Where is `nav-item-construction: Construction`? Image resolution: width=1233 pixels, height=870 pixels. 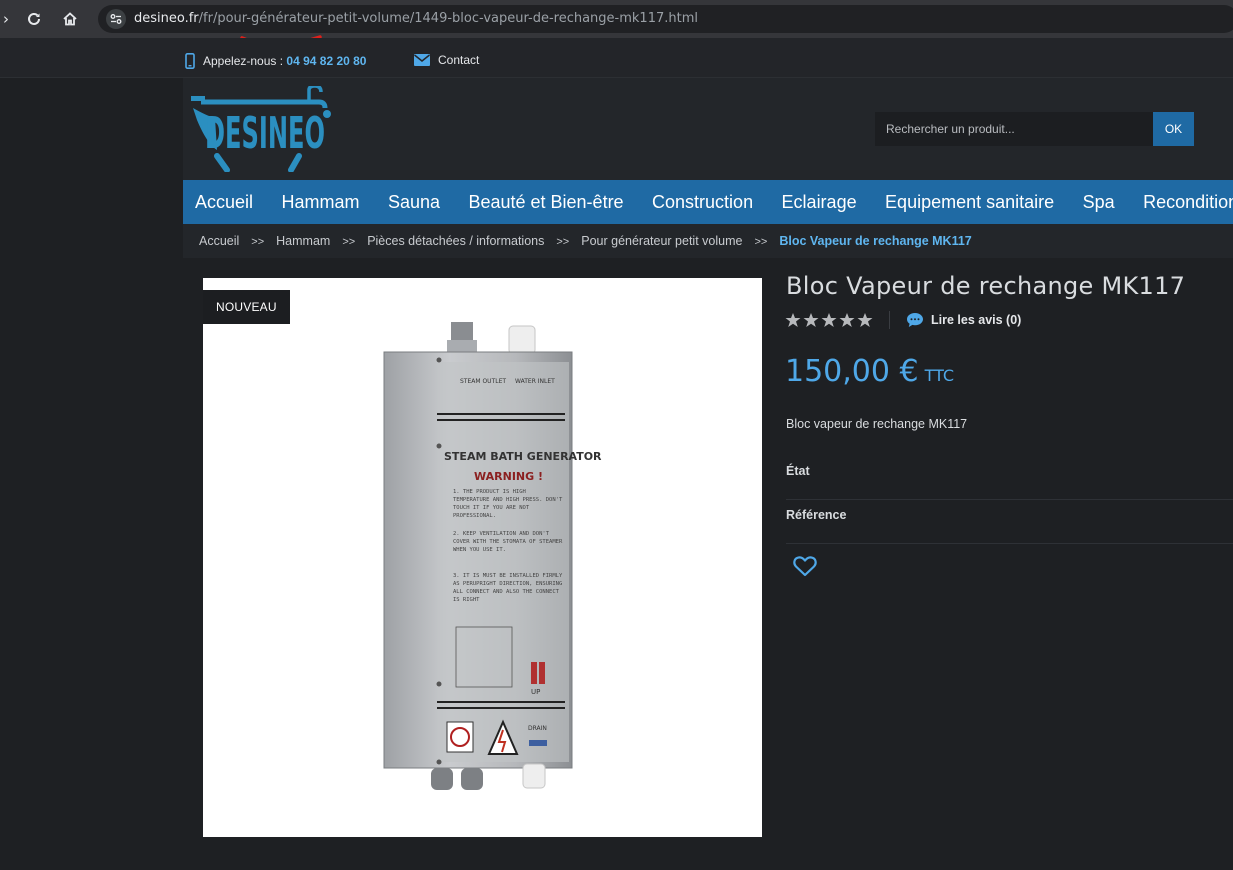 nav-item-construction: Construction is located at coordinates (702, 202).